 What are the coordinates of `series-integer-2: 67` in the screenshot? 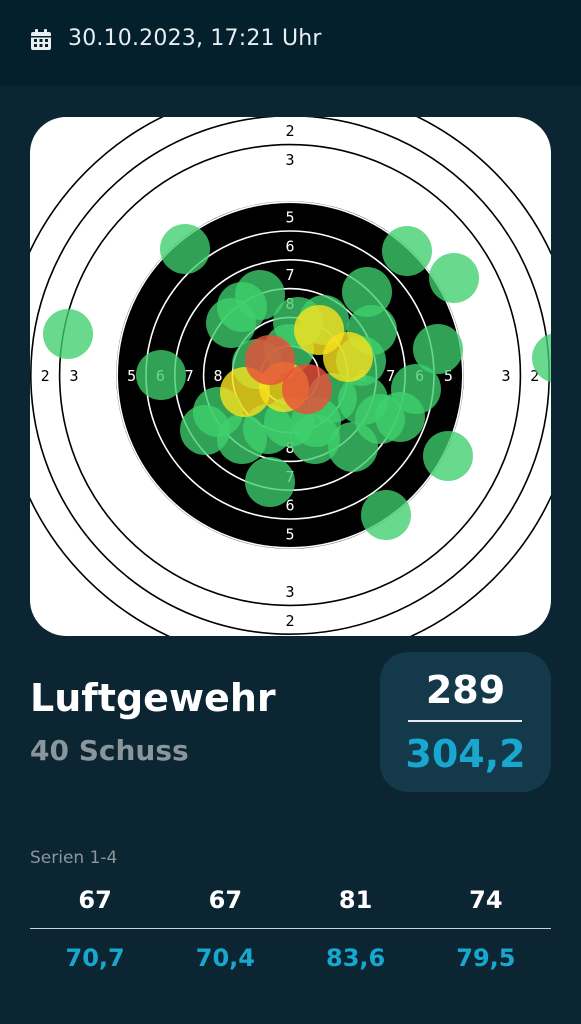 It's located at (225, 900).